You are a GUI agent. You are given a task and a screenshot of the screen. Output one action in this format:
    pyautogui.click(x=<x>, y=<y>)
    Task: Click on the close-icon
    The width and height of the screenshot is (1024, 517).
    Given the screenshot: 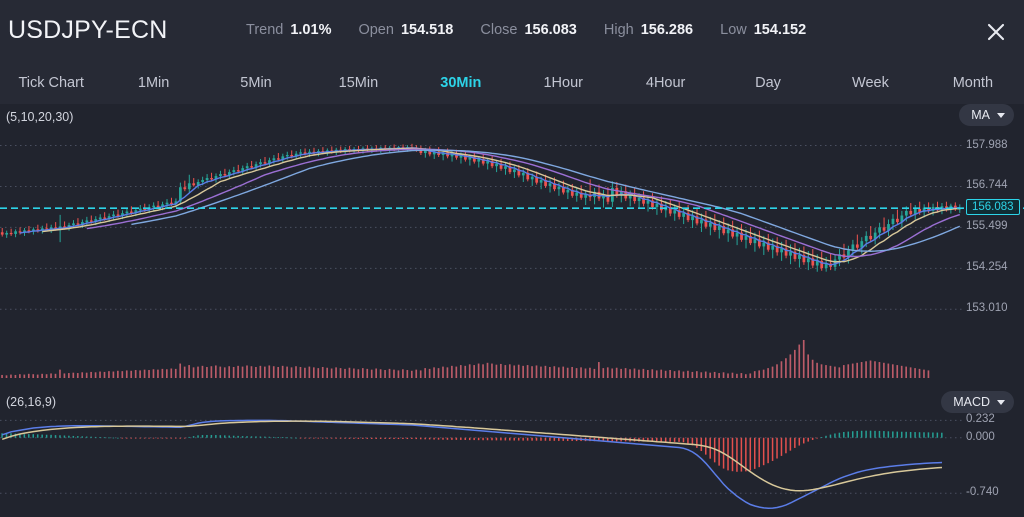 What is the action you would take?
    pyautogui.click(x=996, y=32)
    